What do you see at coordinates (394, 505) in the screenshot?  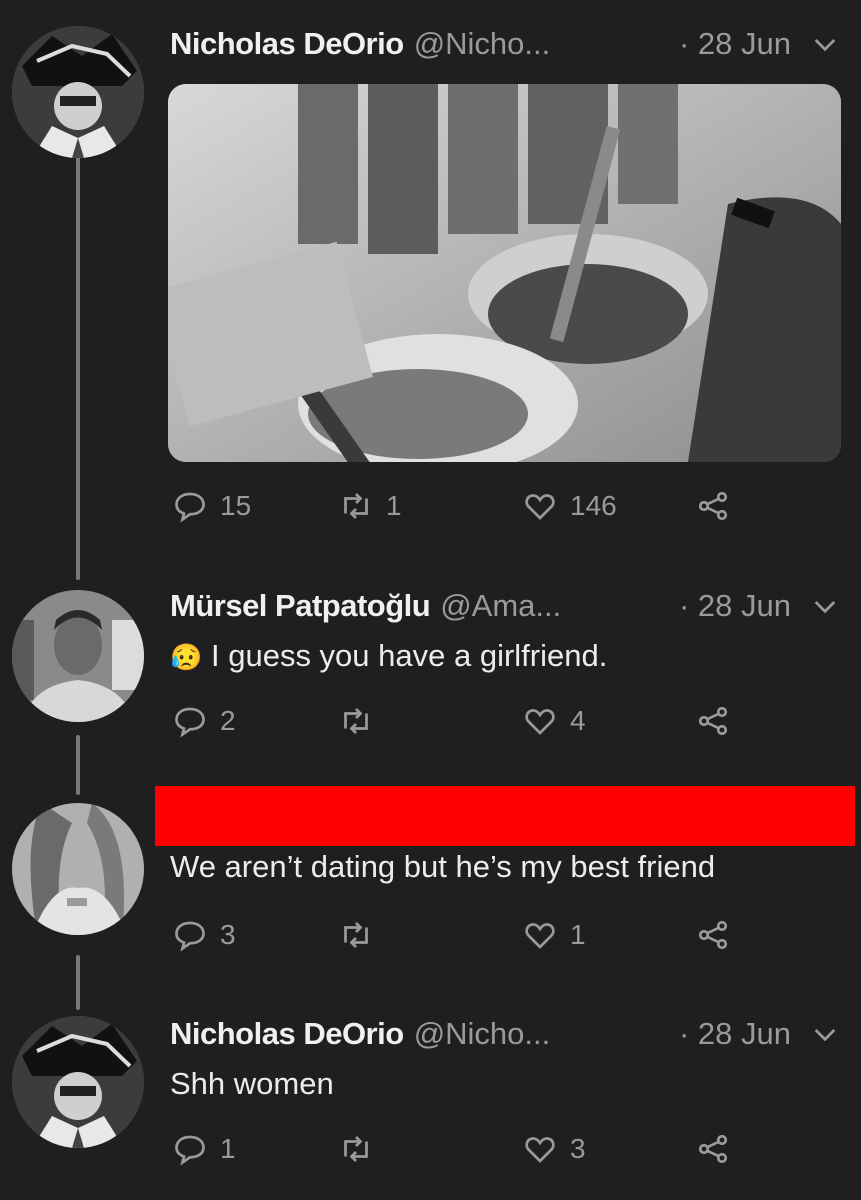 I see `retweet-count: 1` at bounding box center [394, 505].